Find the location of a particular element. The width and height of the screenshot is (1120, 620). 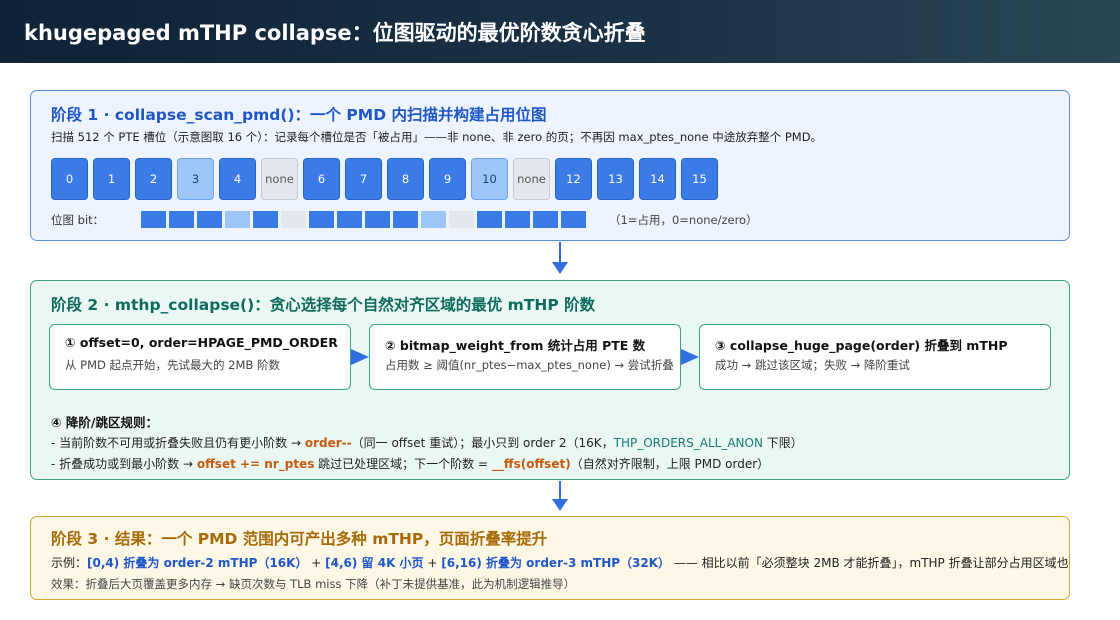

pte-slot: 13 is located at coordinates (615, 179).